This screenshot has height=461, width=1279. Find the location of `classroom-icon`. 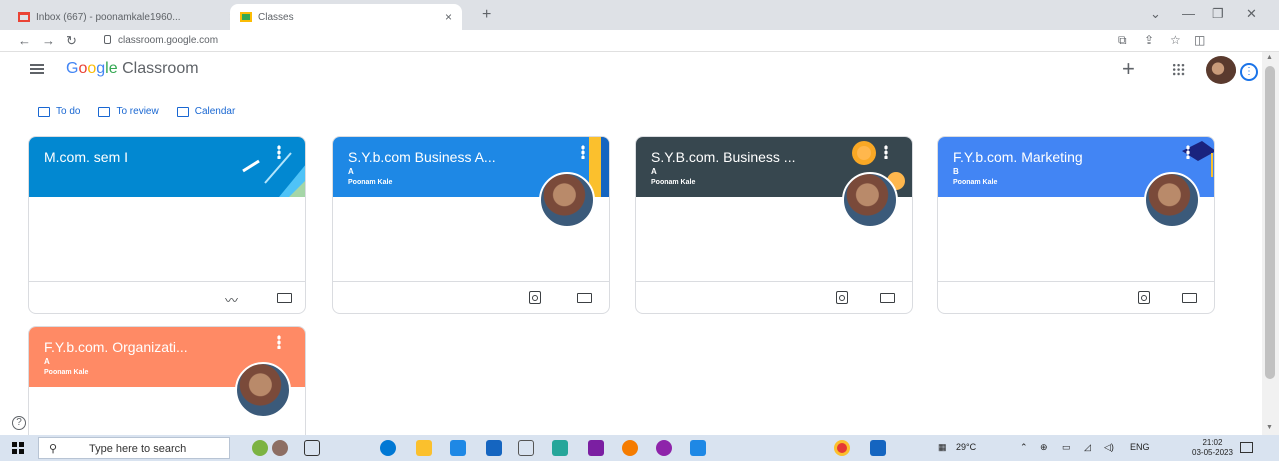

classroom-icon is located at coordinates (246, 17).